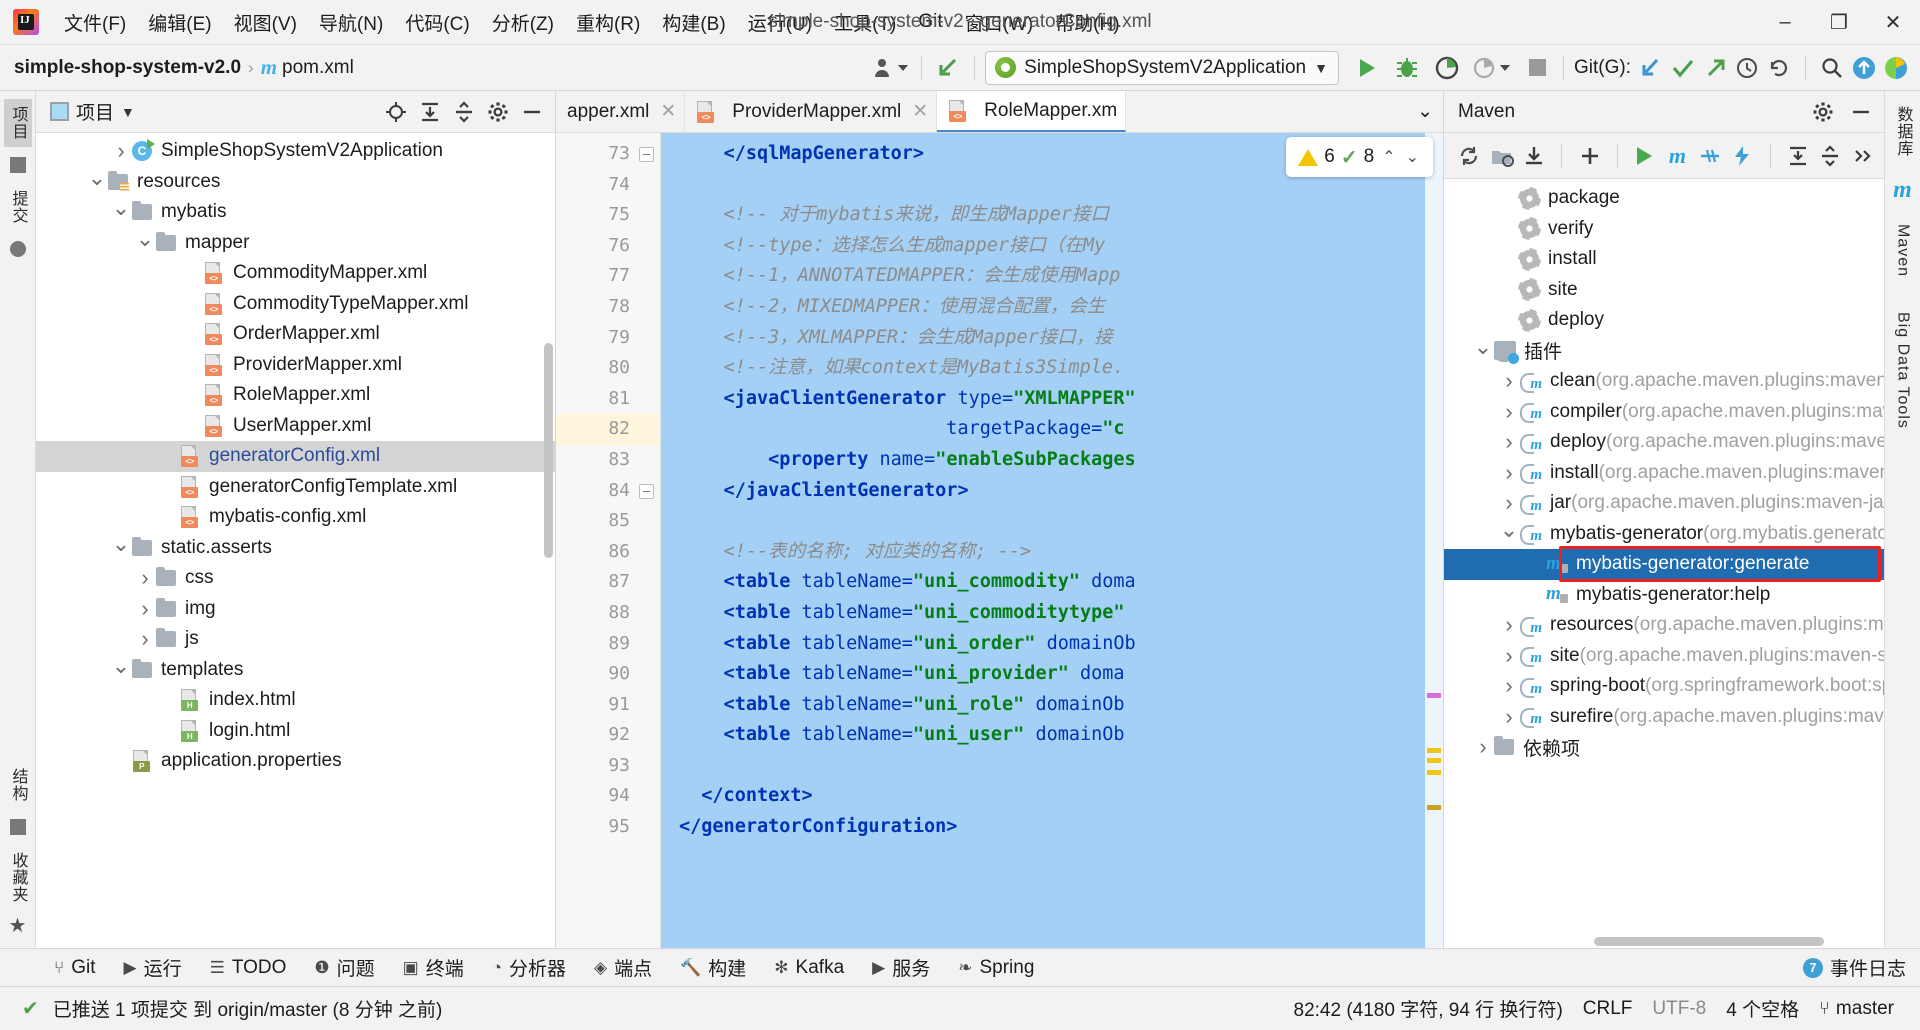  What do you see at coordinates (1052, 307) in the screenshot?
I see `code-line: <!--2，MIXEDMAPPER：使用混合配置，会生` at bounding box center [1052, 307].